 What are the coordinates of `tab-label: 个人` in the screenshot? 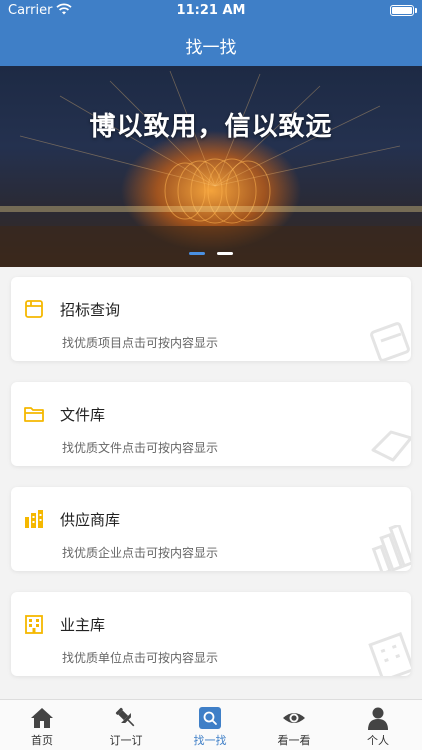 It's located at (378, 740).